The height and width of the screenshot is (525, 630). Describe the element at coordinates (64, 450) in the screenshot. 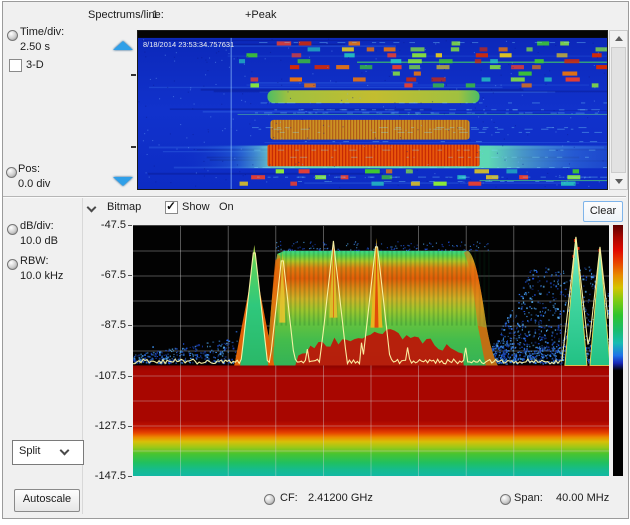

I see `select-chevron-icon` at that location.